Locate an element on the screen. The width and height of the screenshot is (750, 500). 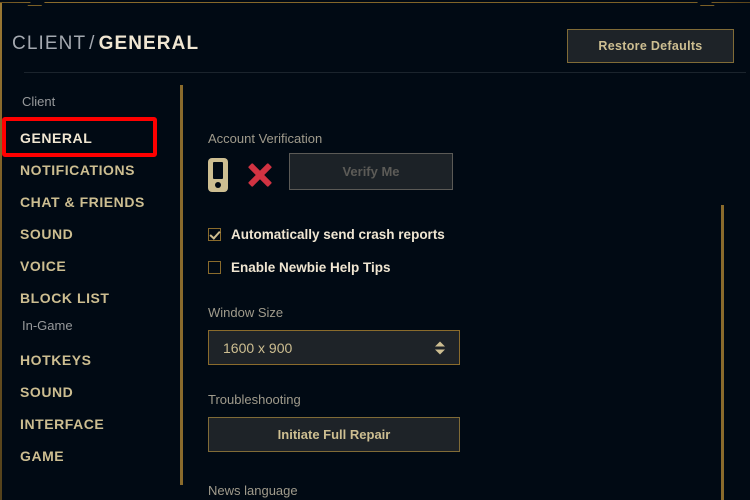
sidebar-item-general: GENERAL is located at coordinates (91, 138).